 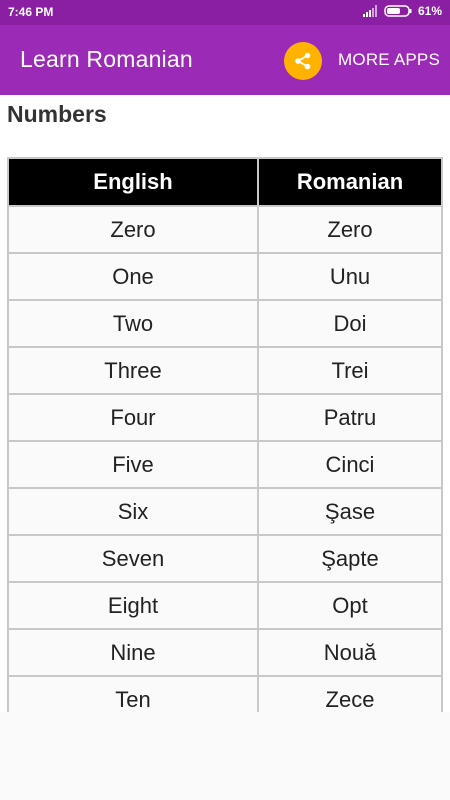 I want to click on section-title: Numbers, so click(x=57, y=114).